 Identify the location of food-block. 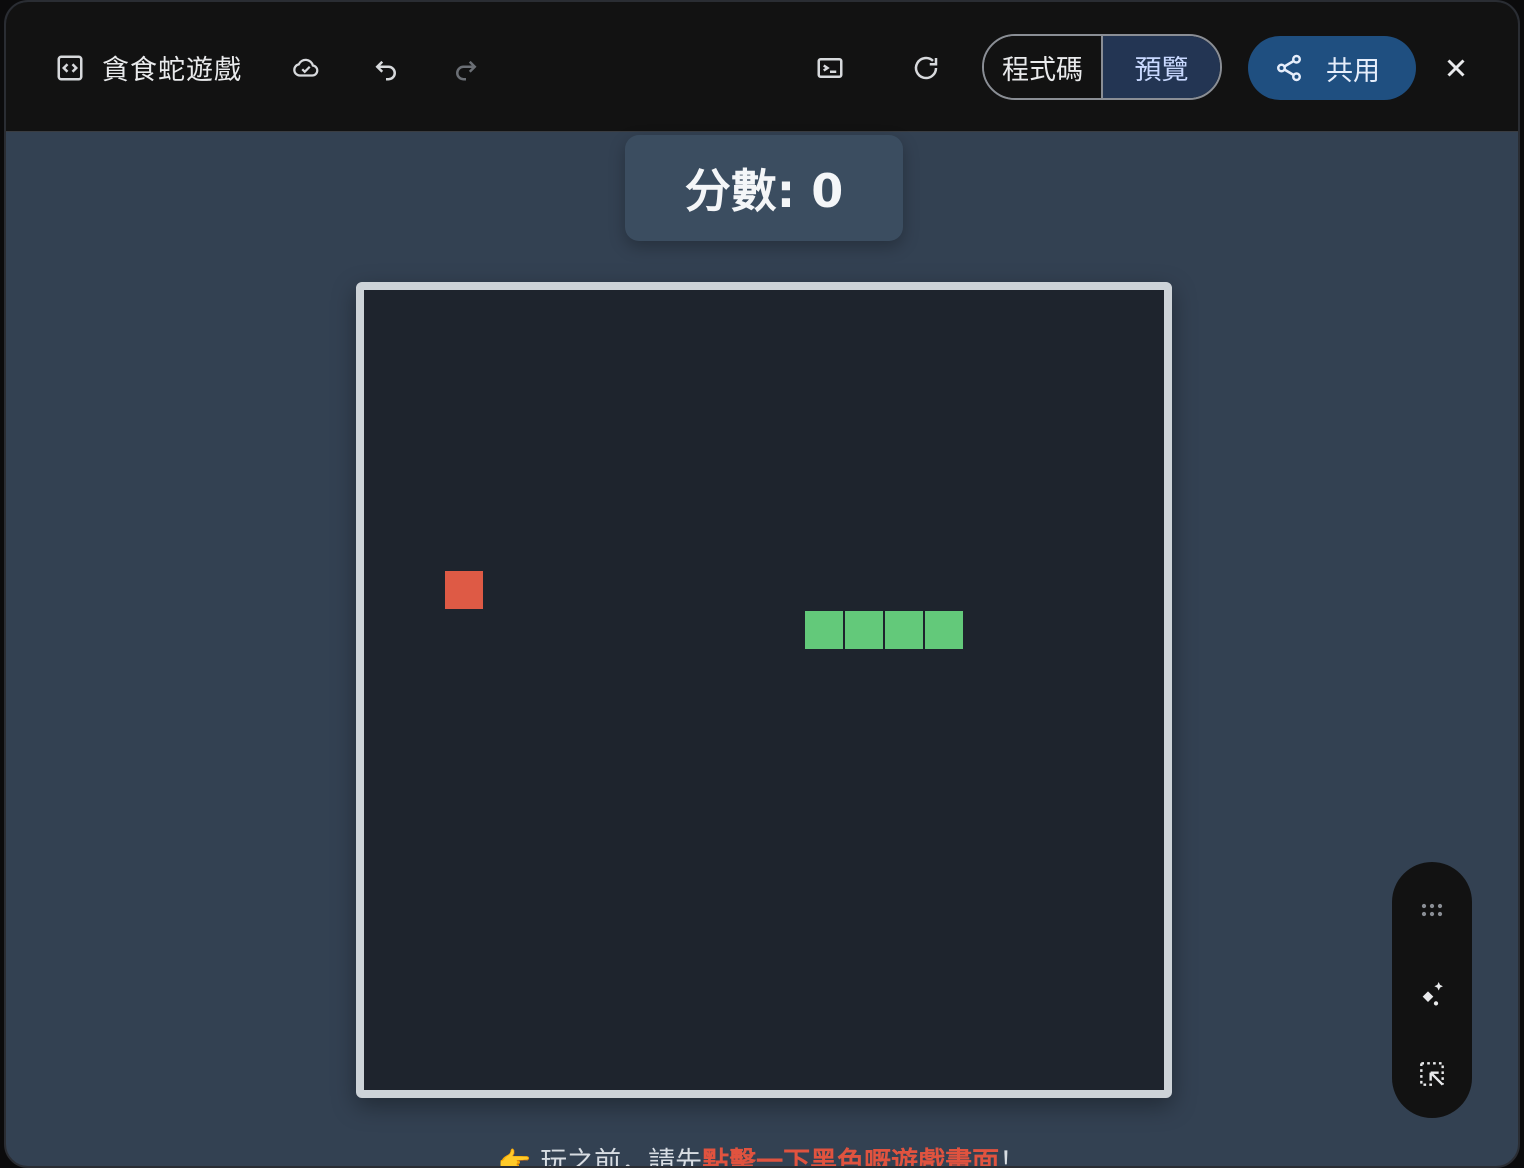
(464, 590).